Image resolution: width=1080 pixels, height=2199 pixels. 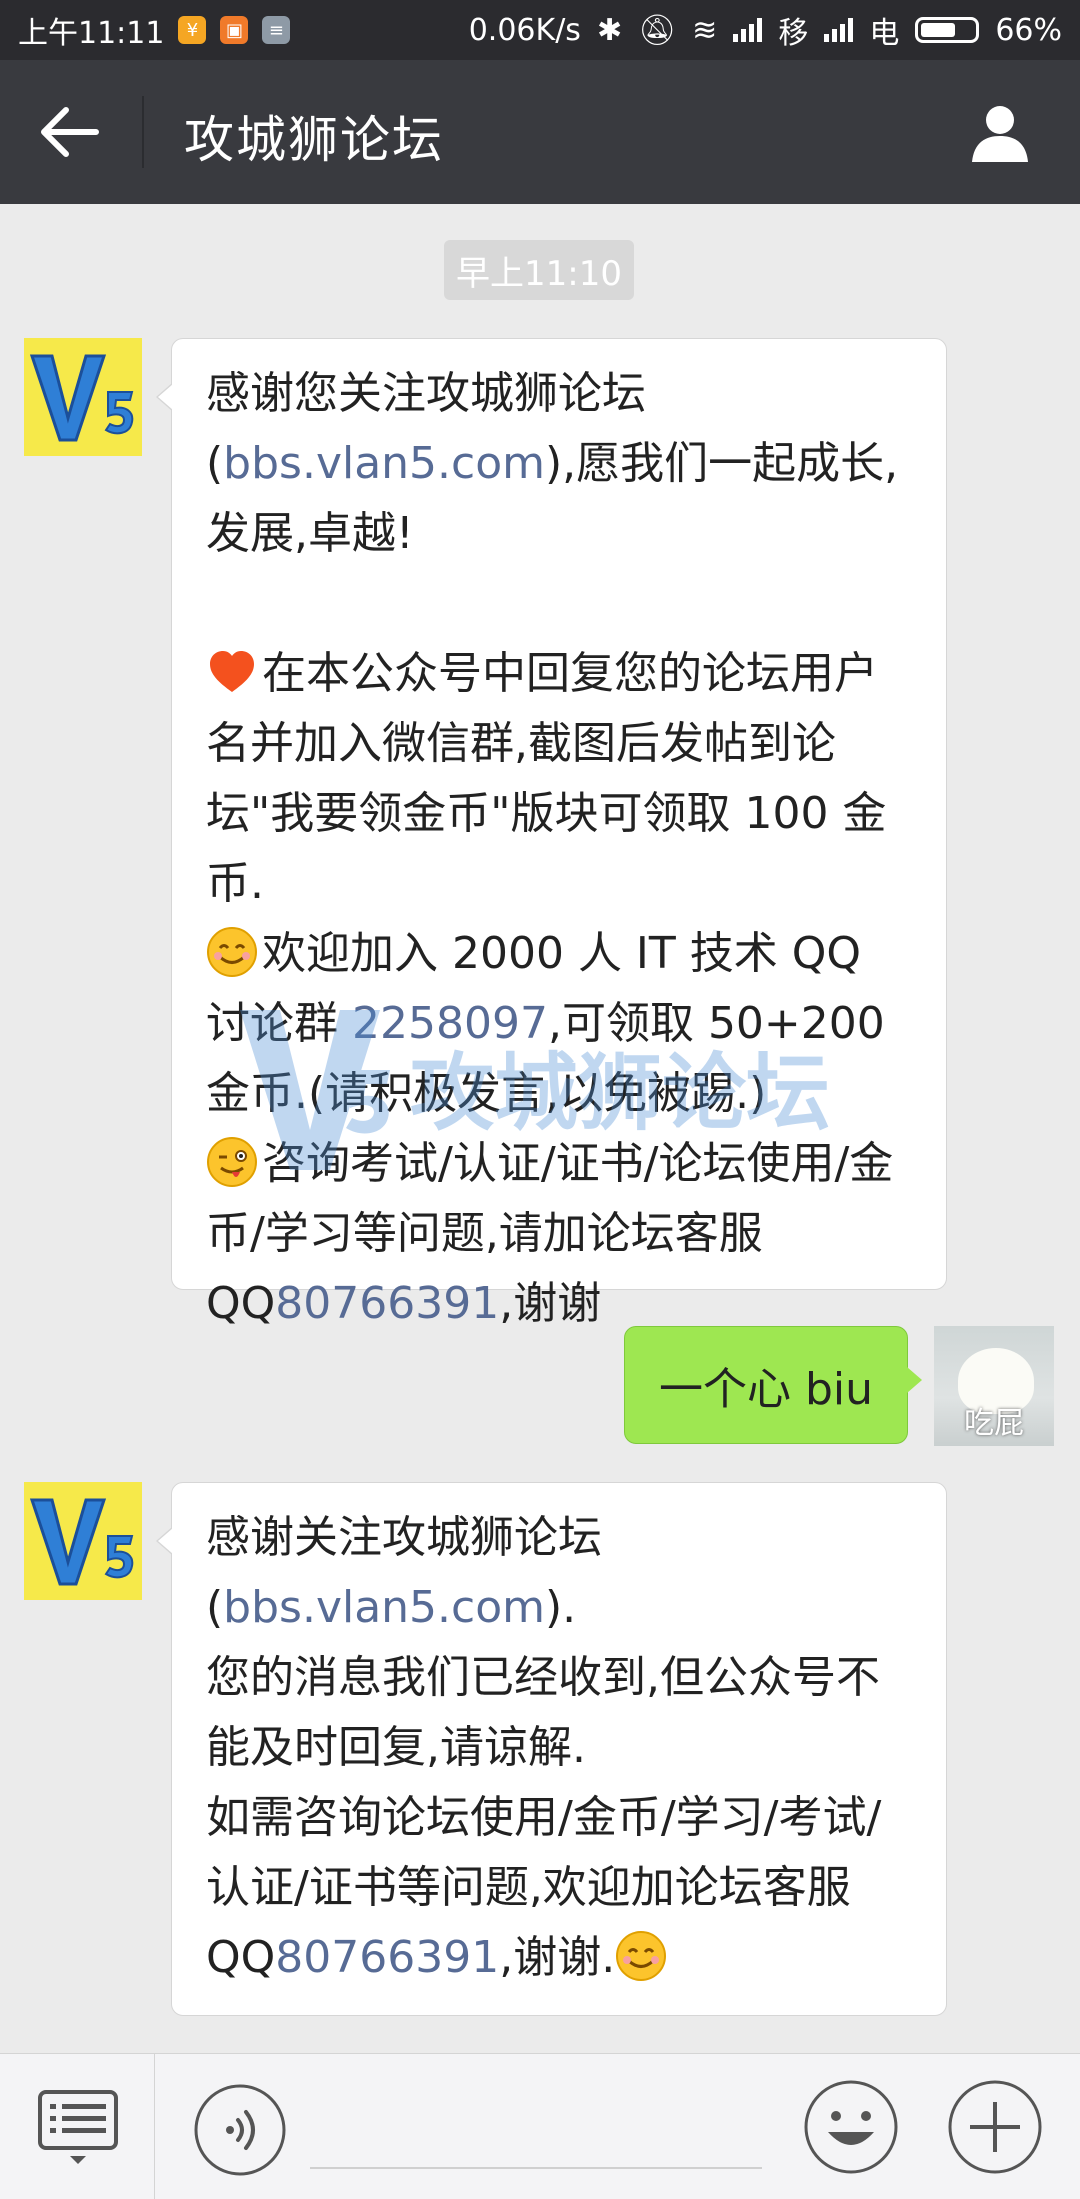 What do you see at coordinates (91, 33) in the screenshot?
I see `status-time: 上午11:11` at bounding box center [91, 33].